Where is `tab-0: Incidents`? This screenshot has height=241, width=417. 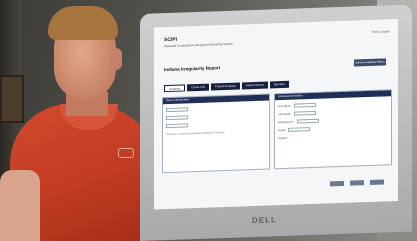 tab-0: Incidents is located at coordinates (175, 88).